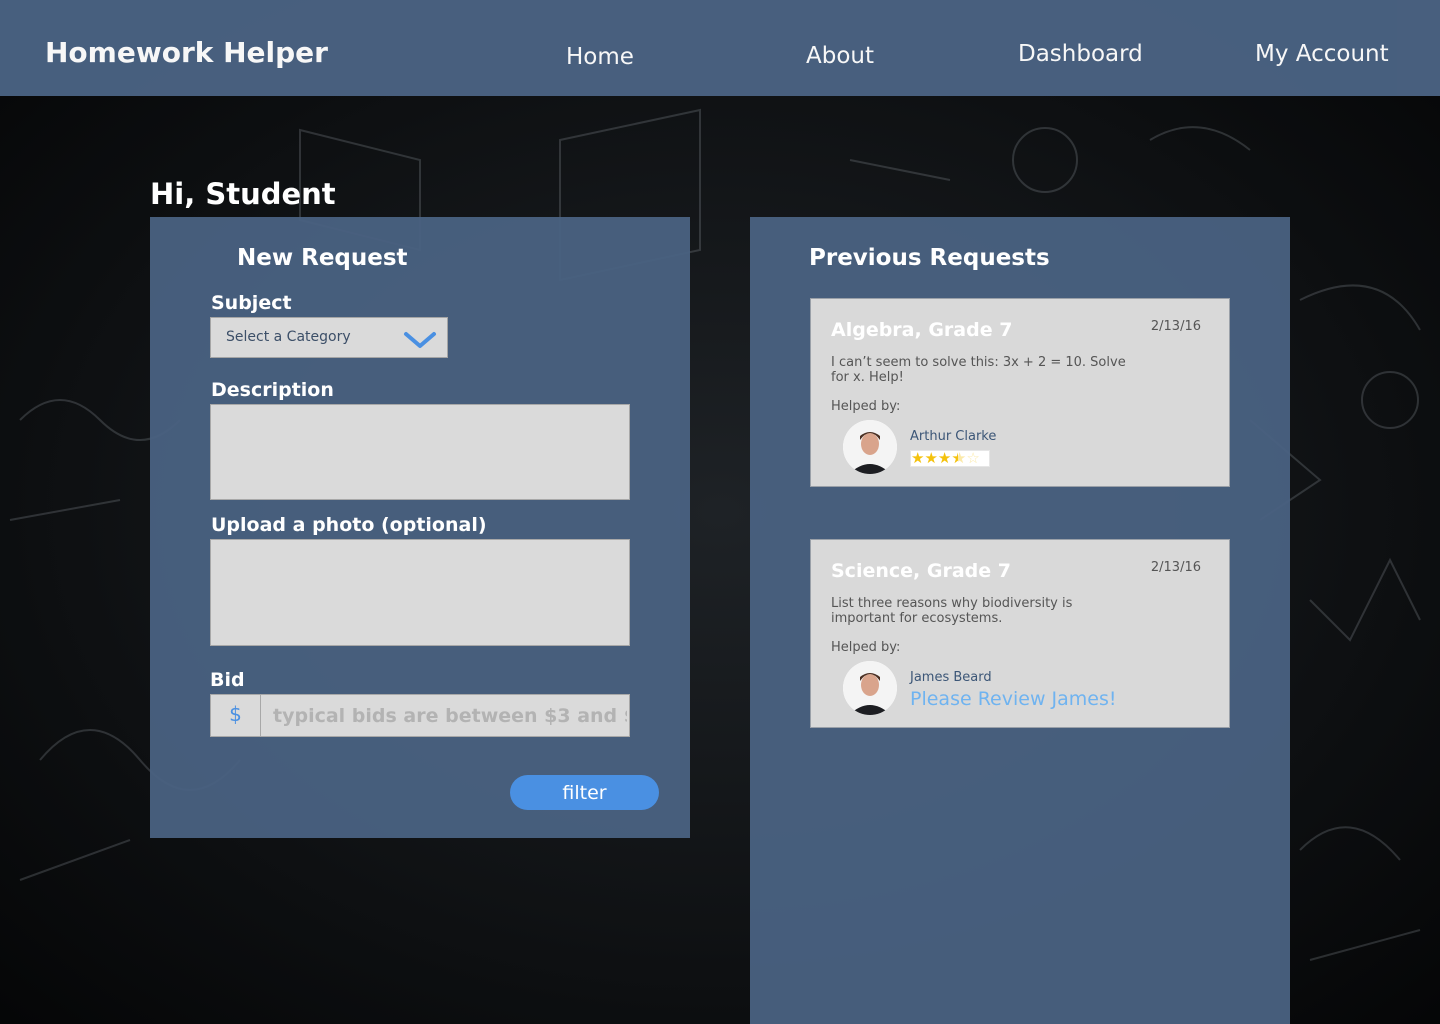 Image resolution: width=1440 pixels, height=1024 pixels. What do you see at coordinates (840, 56) in the screenshot?
I see `nav-about: About` at bounding box center [840, 56].